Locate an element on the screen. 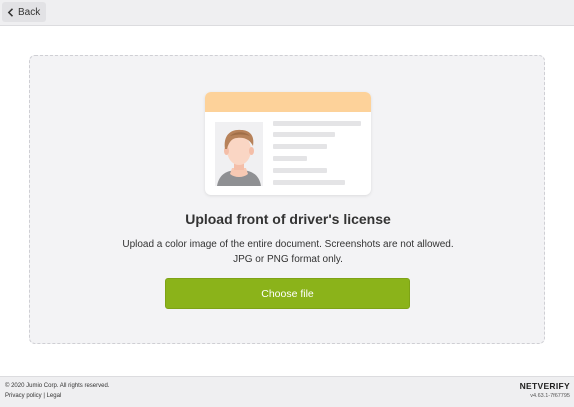 The height and width of the screenshot is (407, 574). footer-links: Privacy policy | Legal is located at coordinates (33, 396).